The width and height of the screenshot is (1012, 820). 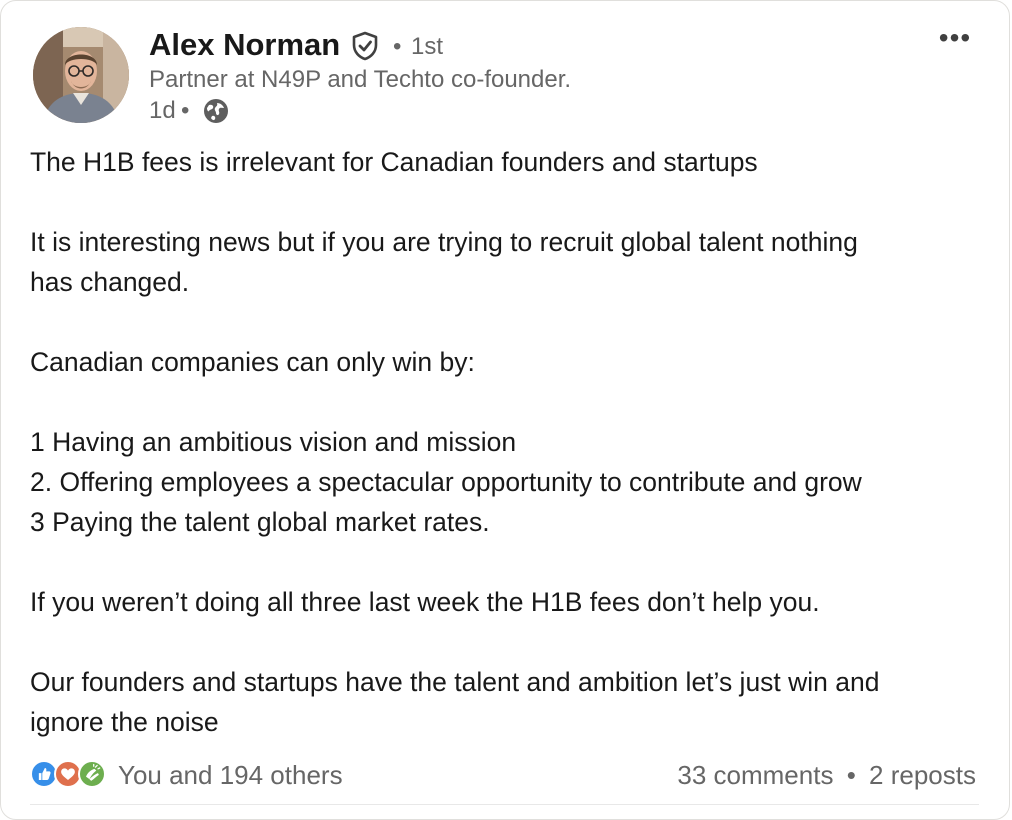 What do you see at coordinates (922, 775) in the screenshot?
I see `reposts-count-link: 2 reposts` at bounding box center [922, 775].